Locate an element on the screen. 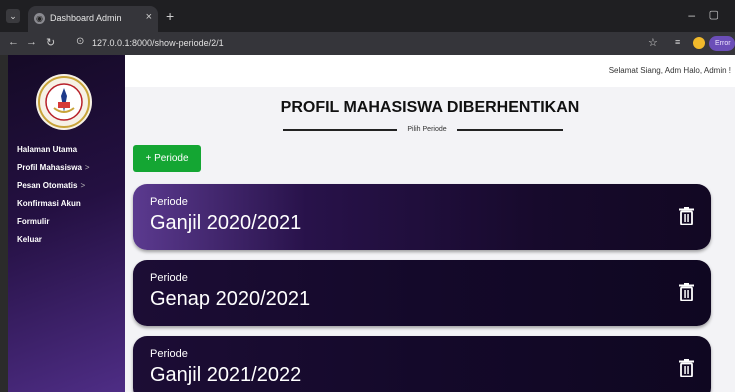 The image size is (735, 392). bookmark-star-icon: ☆ is located at coordinates (653, 42).